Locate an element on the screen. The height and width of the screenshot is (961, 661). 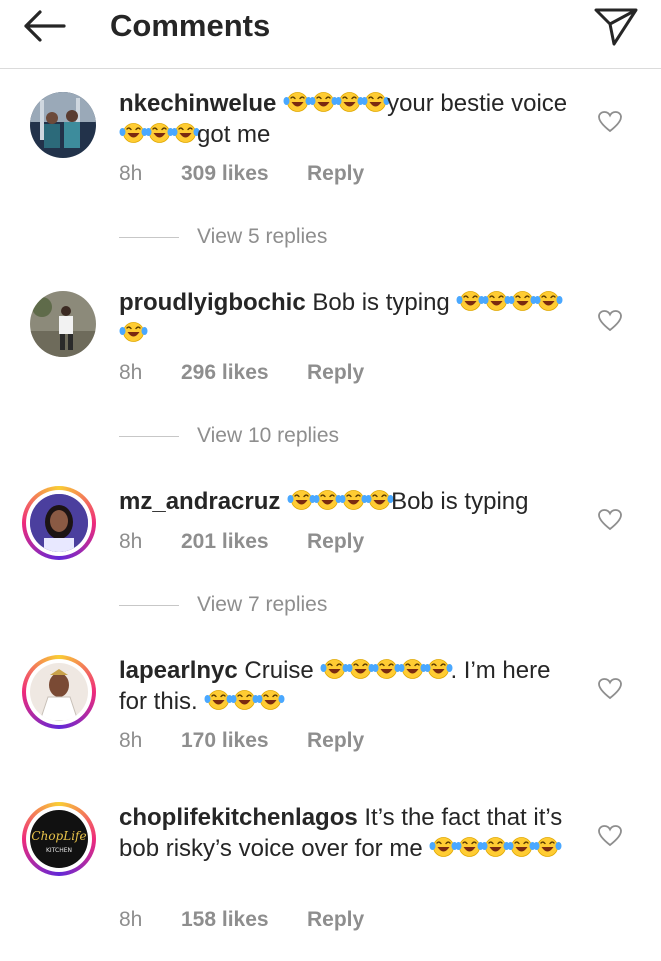
comment-text: lapearlnyc Cruise . I’m here for this. is located at coordinates (349, 686).